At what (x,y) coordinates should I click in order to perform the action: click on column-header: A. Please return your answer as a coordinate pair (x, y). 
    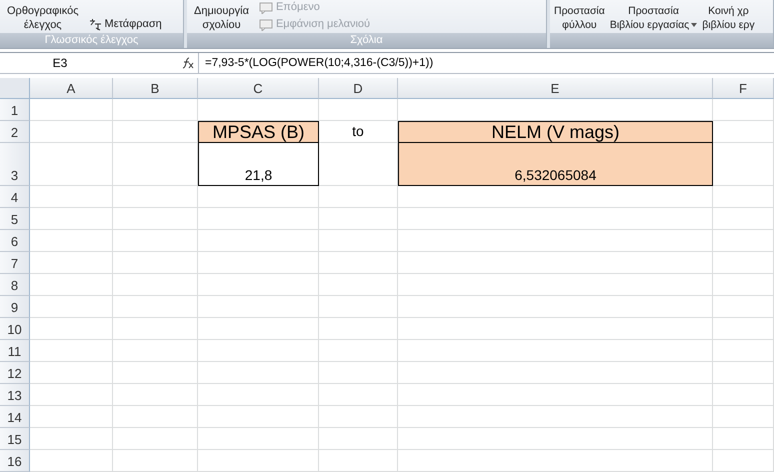
    Looking at the image, I should click on (71, 88).